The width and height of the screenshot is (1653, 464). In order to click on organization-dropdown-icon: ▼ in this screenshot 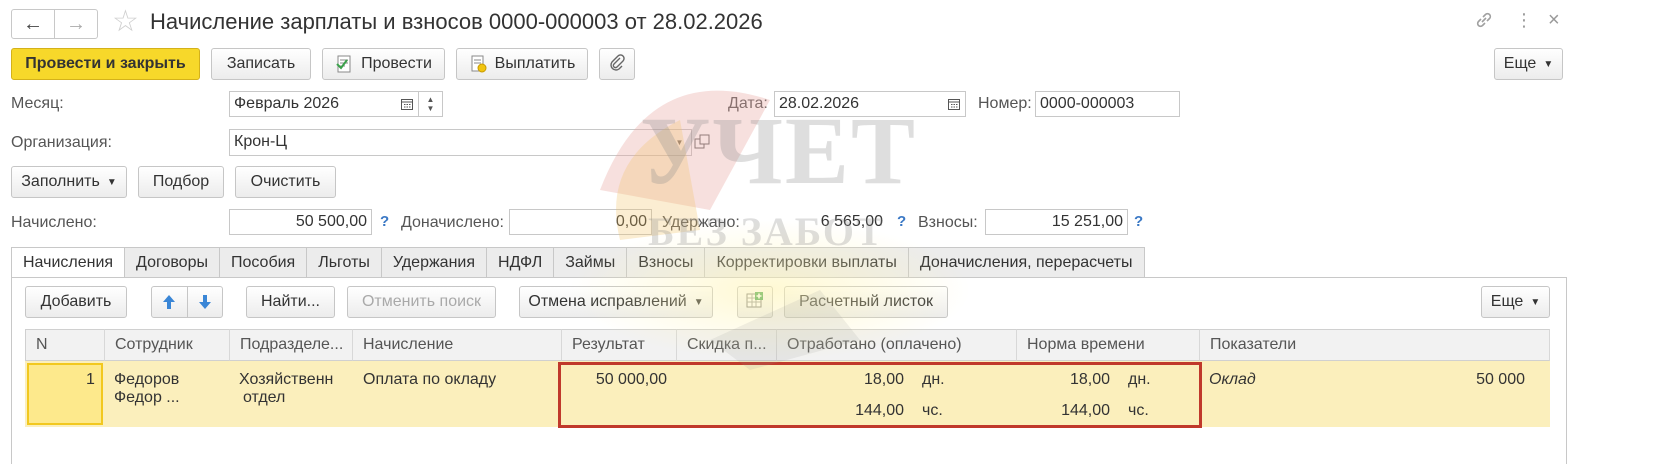, I will do `click(680, 142)`.